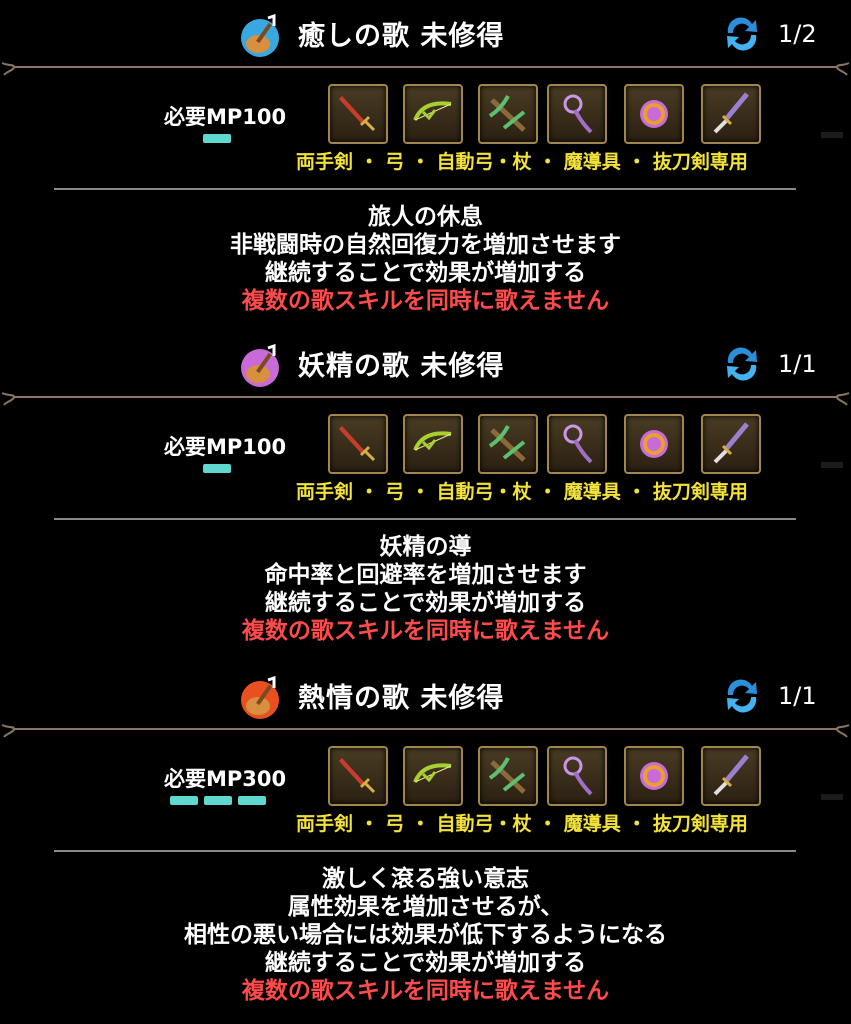 The image size is (851, 1024). What do you see at coordinates (401, 698) in the screenshot?
I see `skill-title: 熱情の歌 未修得` at bounding box center [401, 698].